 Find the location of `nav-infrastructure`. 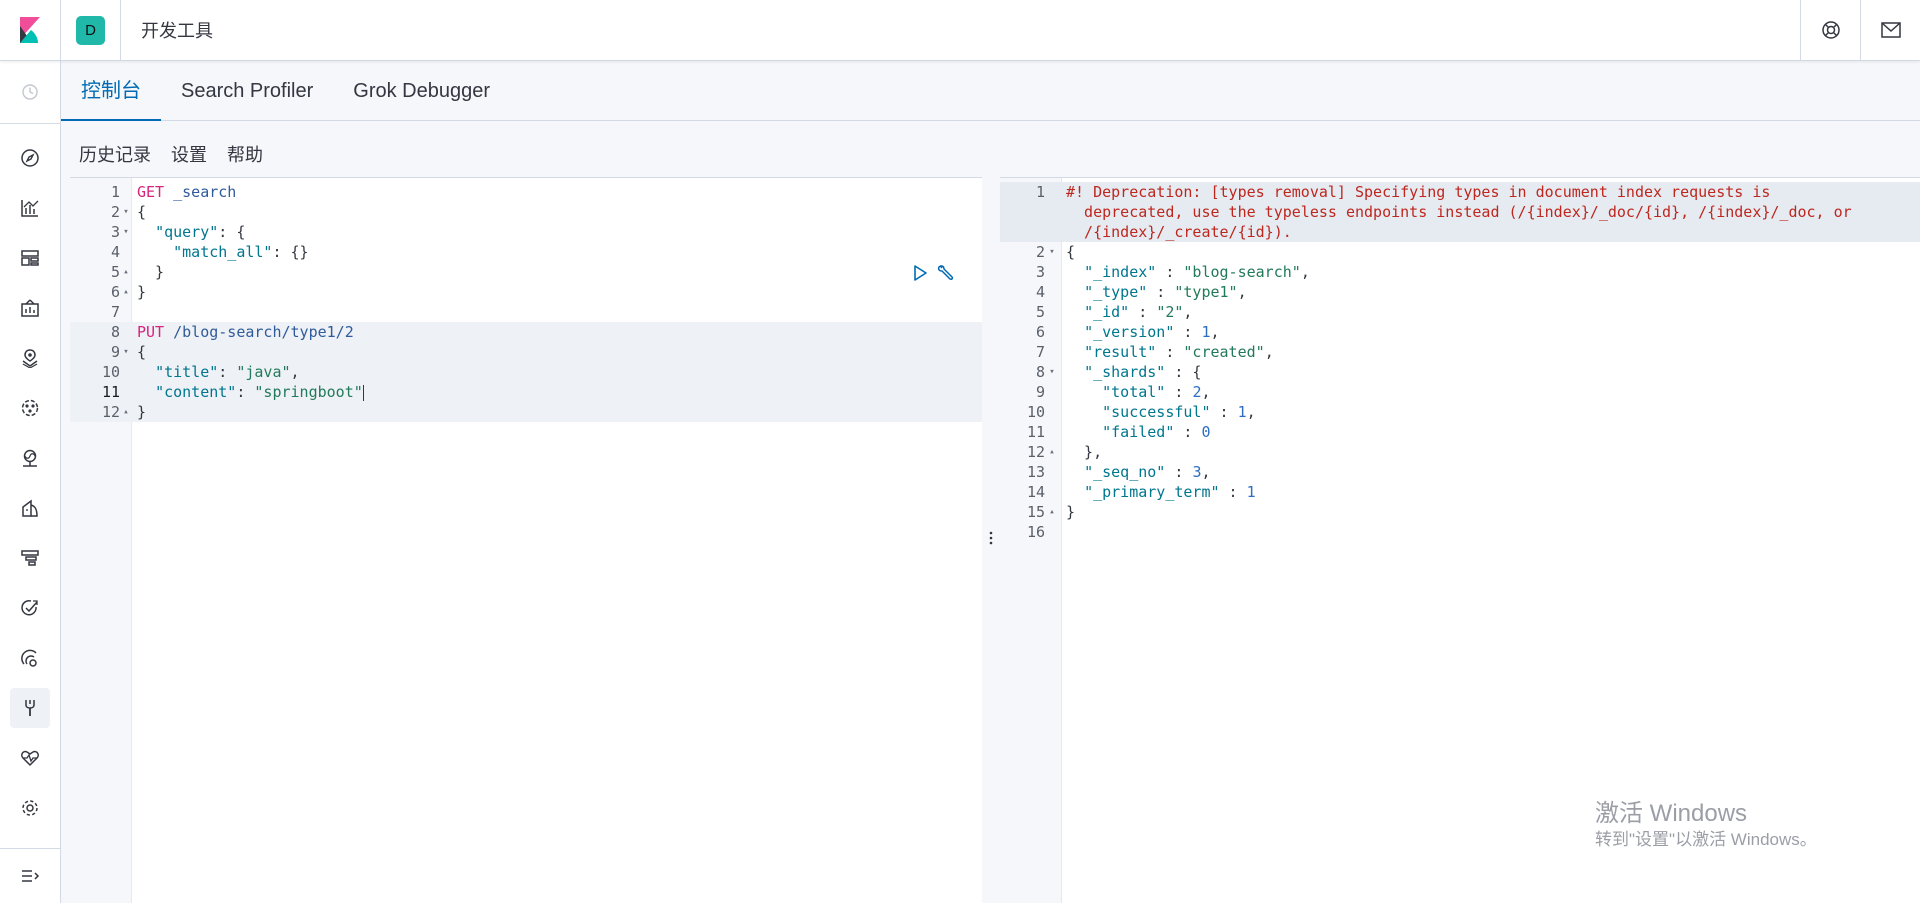

nav-infrastructure is located at coordinates (30, 458).